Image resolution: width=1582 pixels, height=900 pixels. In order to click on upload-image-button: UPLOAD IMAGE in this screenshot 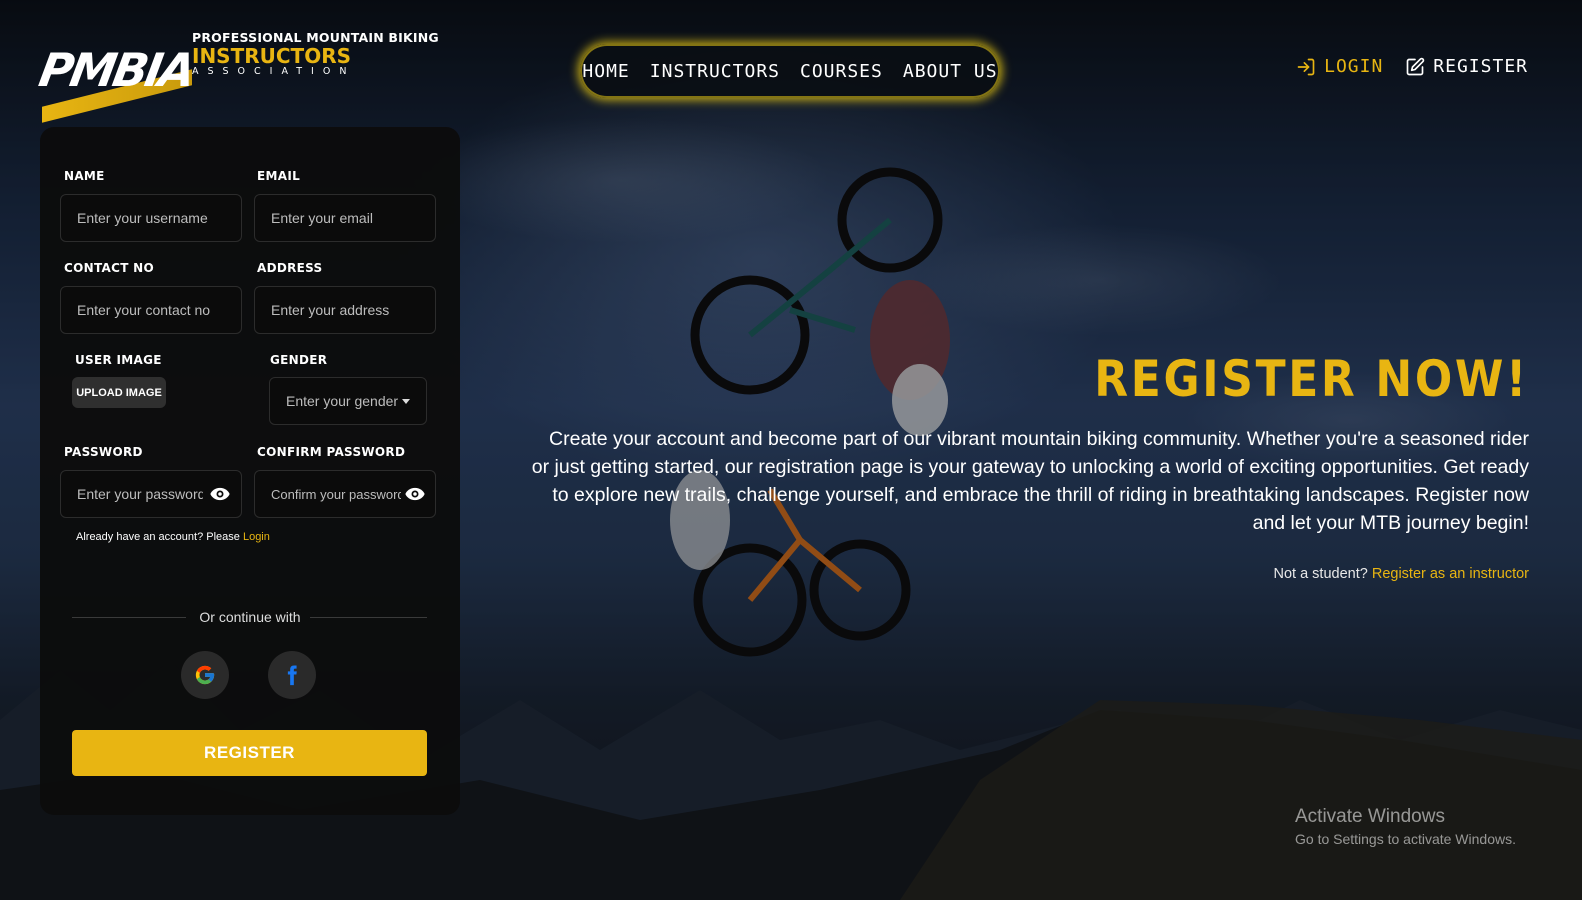, I will do `click(119, 392)`.